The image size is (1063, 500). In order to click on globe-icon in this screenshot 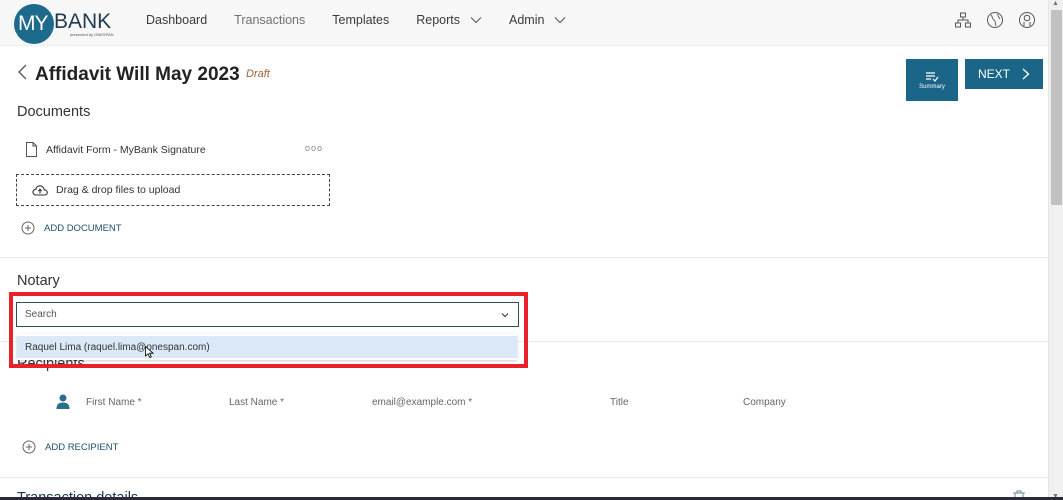, I will do `click(995, 20)`.